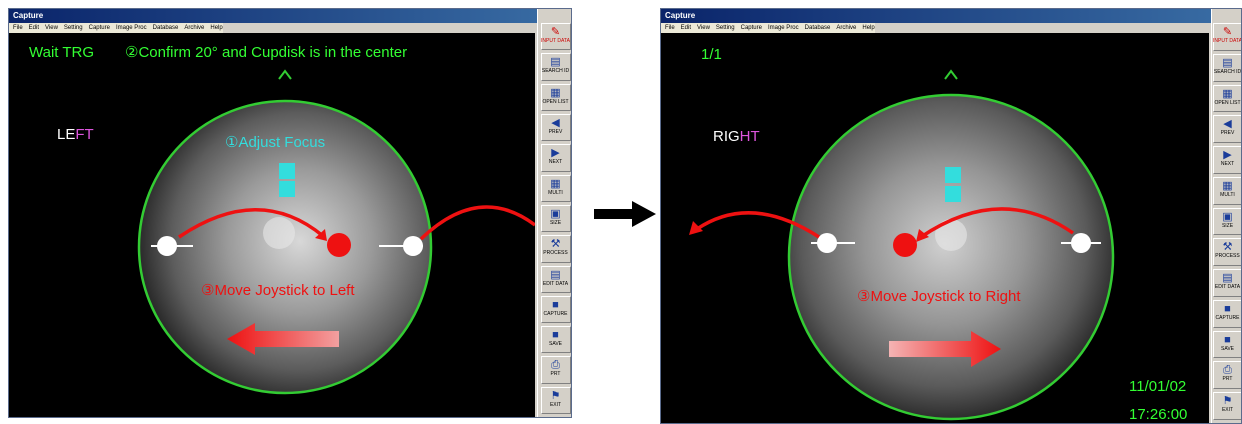  I want to click on search-id-icon: ▤, so click(1227, 62).